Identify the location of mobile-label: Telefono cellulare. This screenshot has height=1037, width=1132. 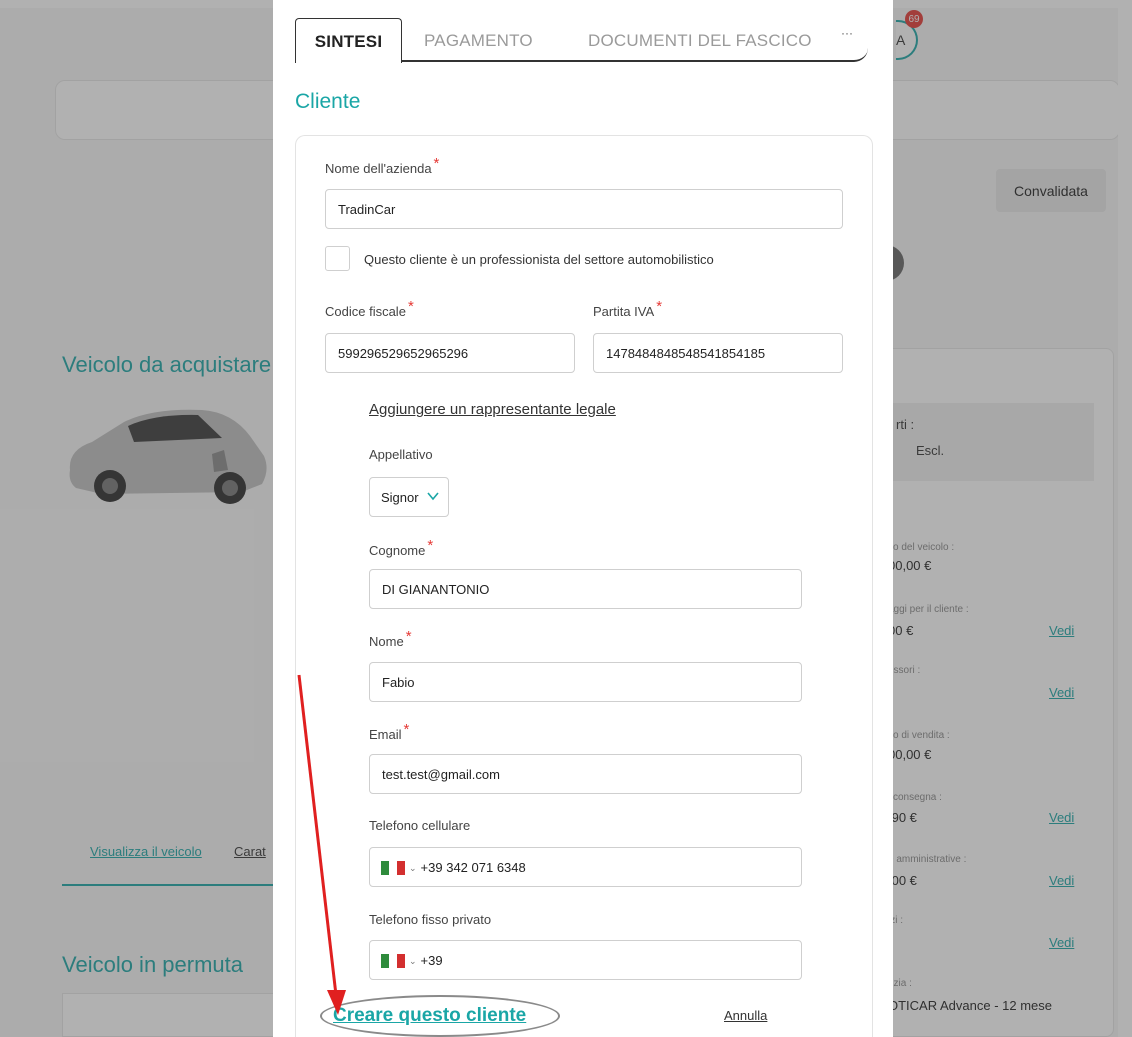
(420, 825).